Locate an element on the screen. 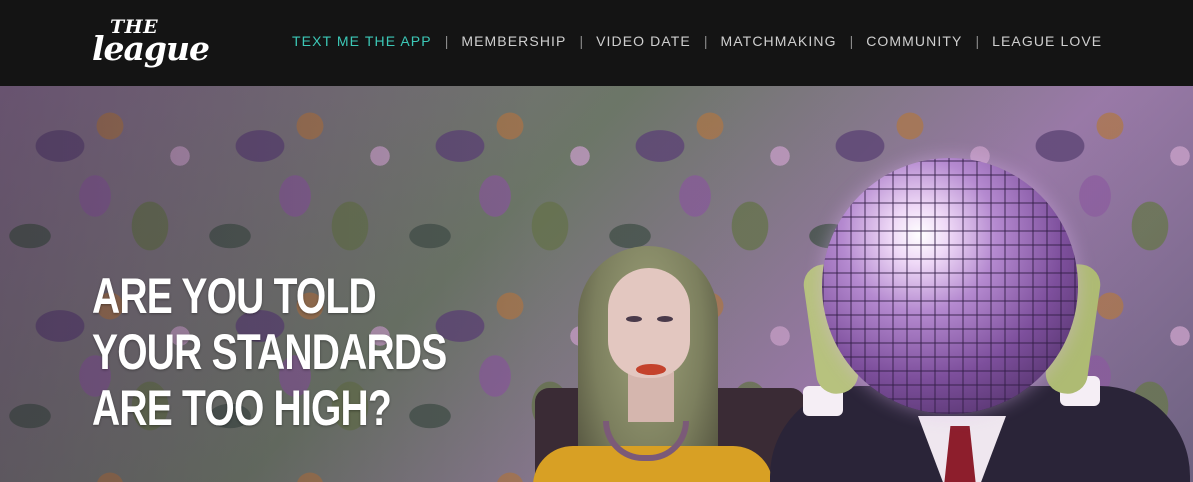  headline-line: ARE YOU TOLD is located at coordinates (234, 296).